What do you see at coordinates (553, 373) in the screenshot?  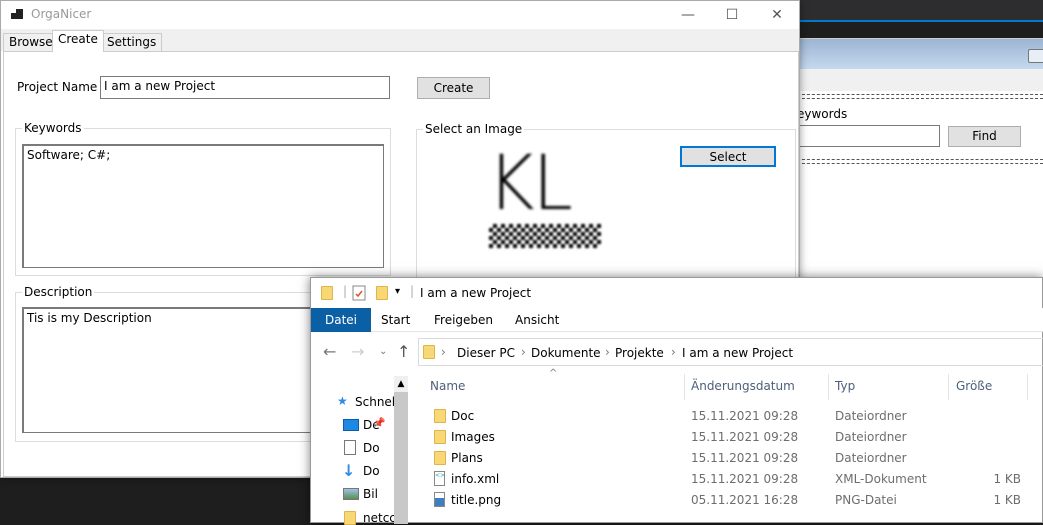 I see `sort-ascending-icon: ^` at bounding box center [553, 373].